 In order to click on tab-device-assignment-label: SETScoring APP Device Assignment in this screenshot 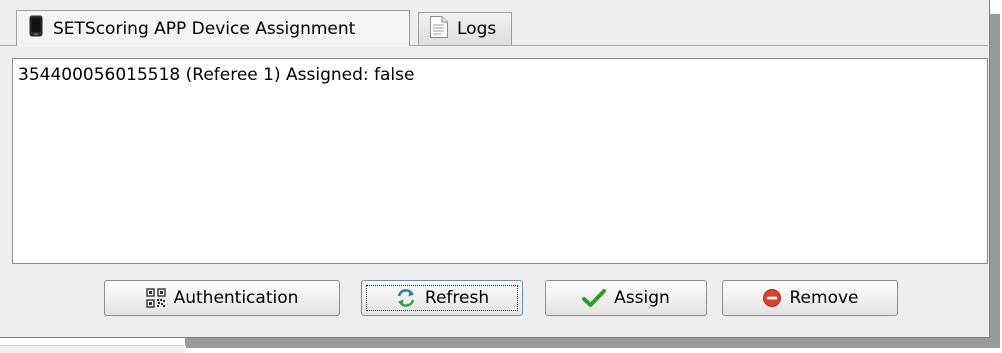, I will do `click(204, 28)`.